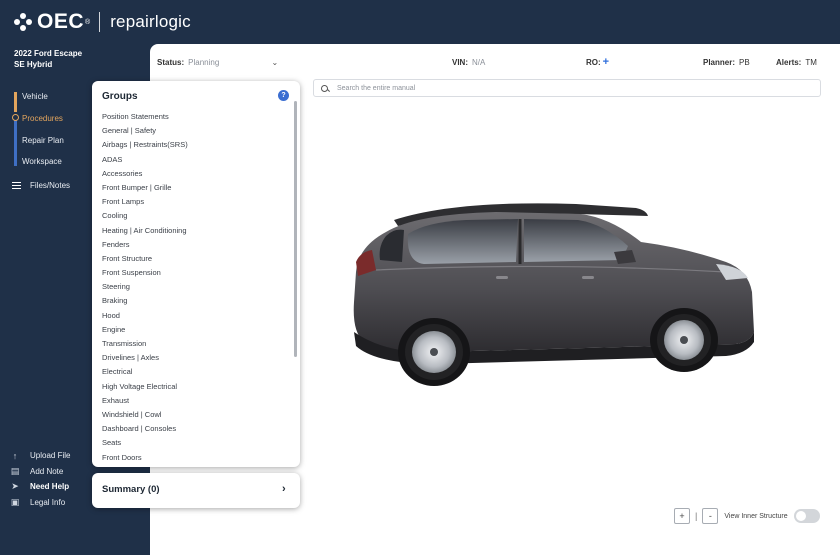 Image resolution: width=840 pixels, height=555 pixels. Describe the element at coordinates (43, 140) in the screenshot. I see `nav-item-repair-plan: Repair Plan` at that location.